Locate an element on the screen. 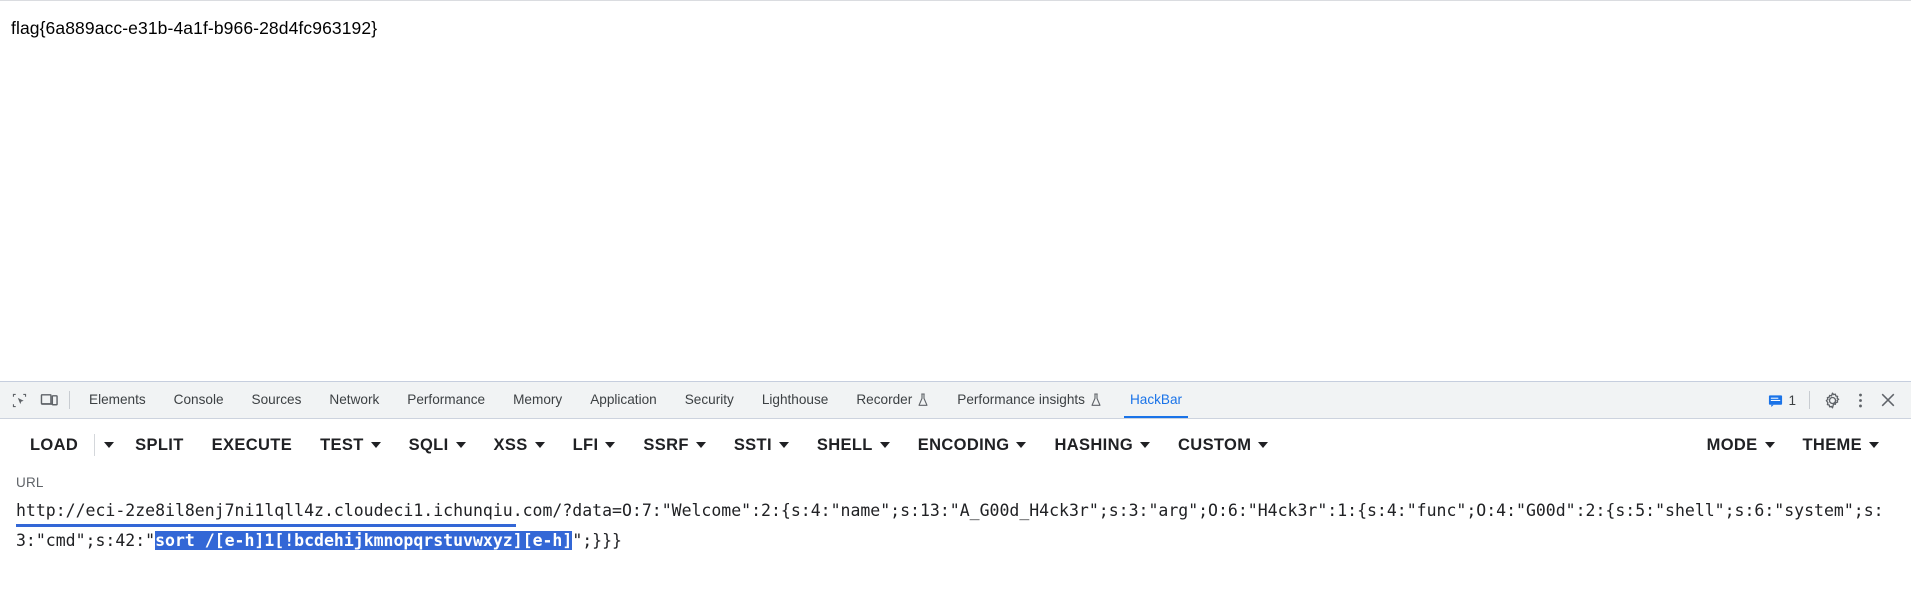 The height and width of the screenshot is (609, 1911). button-label: EXECUTE is located at coordinates (252, 444).